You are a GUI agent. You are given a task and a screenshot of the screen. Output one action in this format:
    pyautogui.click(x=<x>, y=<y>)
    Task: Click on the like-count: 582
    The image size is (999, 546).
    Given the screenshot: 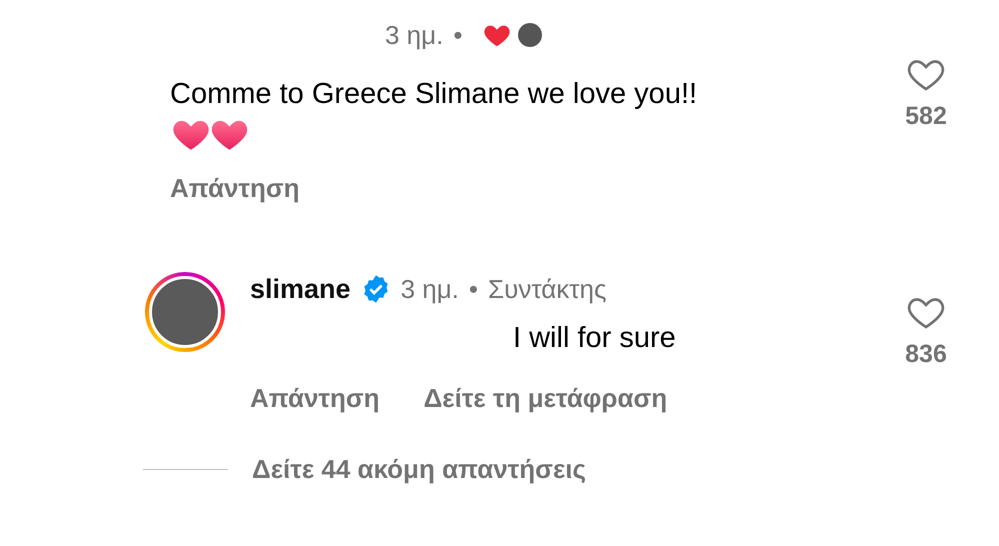 What is the action you would take?
    pyautogui.click(x=926, y=116)
    